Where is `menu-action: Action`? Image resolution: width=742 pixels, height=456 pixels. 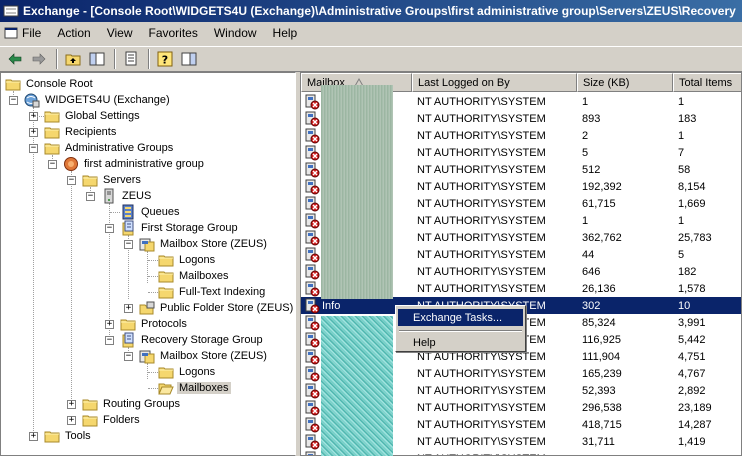
menu-action: Action is located at coordinates (73, 33).